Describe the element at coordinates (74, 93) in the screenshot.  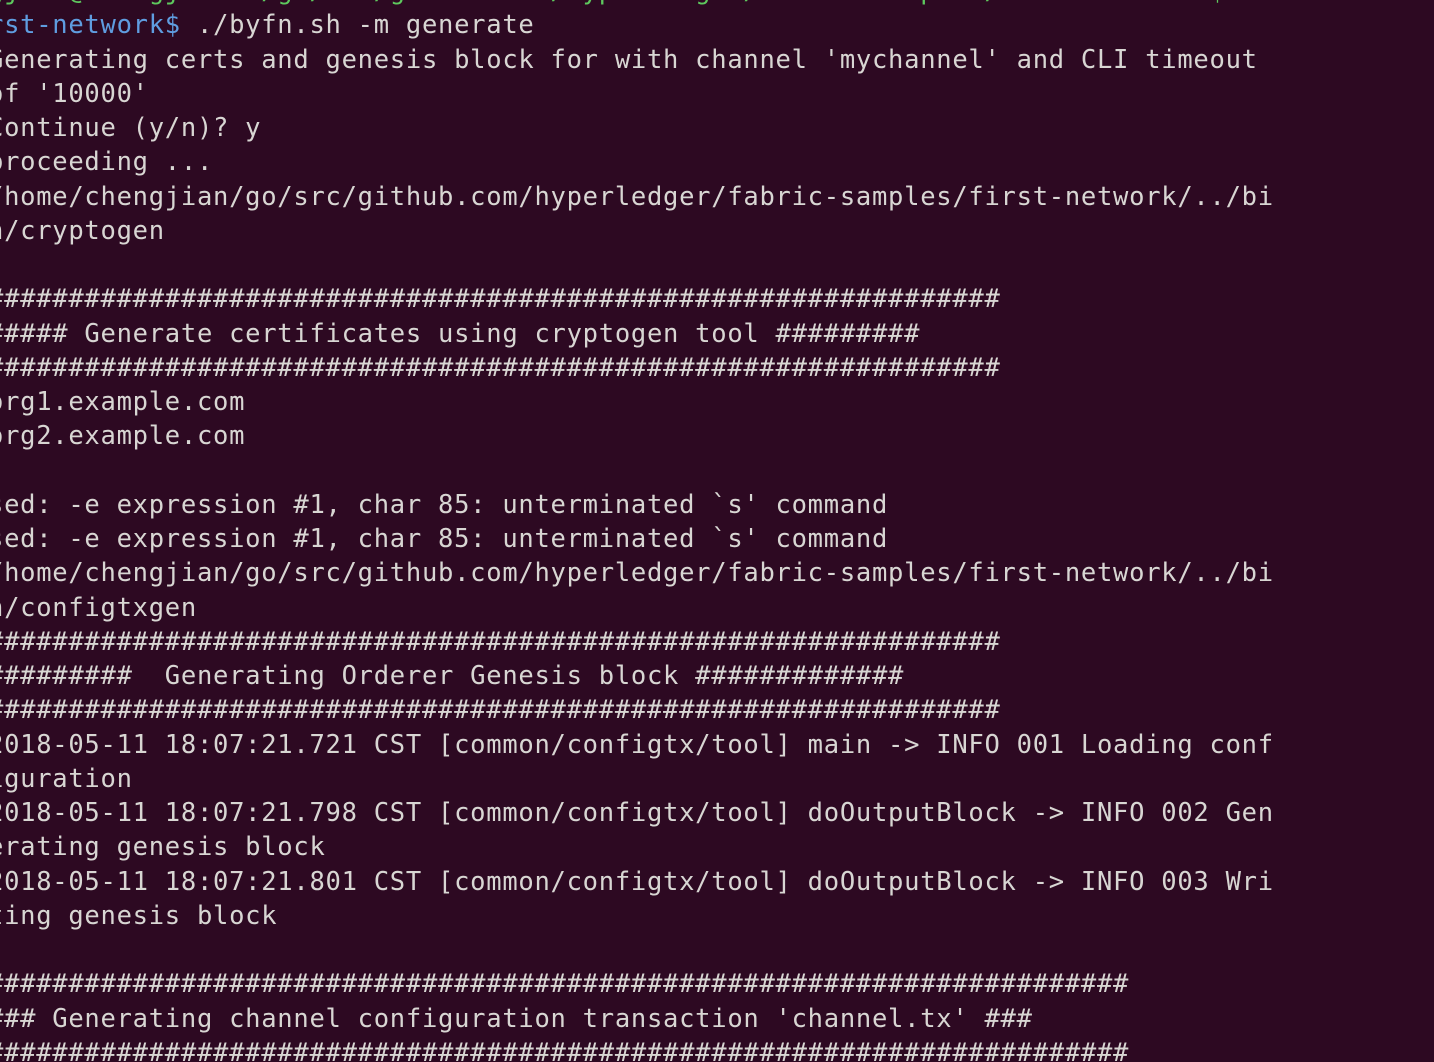
I see `terminal-text-segment: of '10000'` at that location.